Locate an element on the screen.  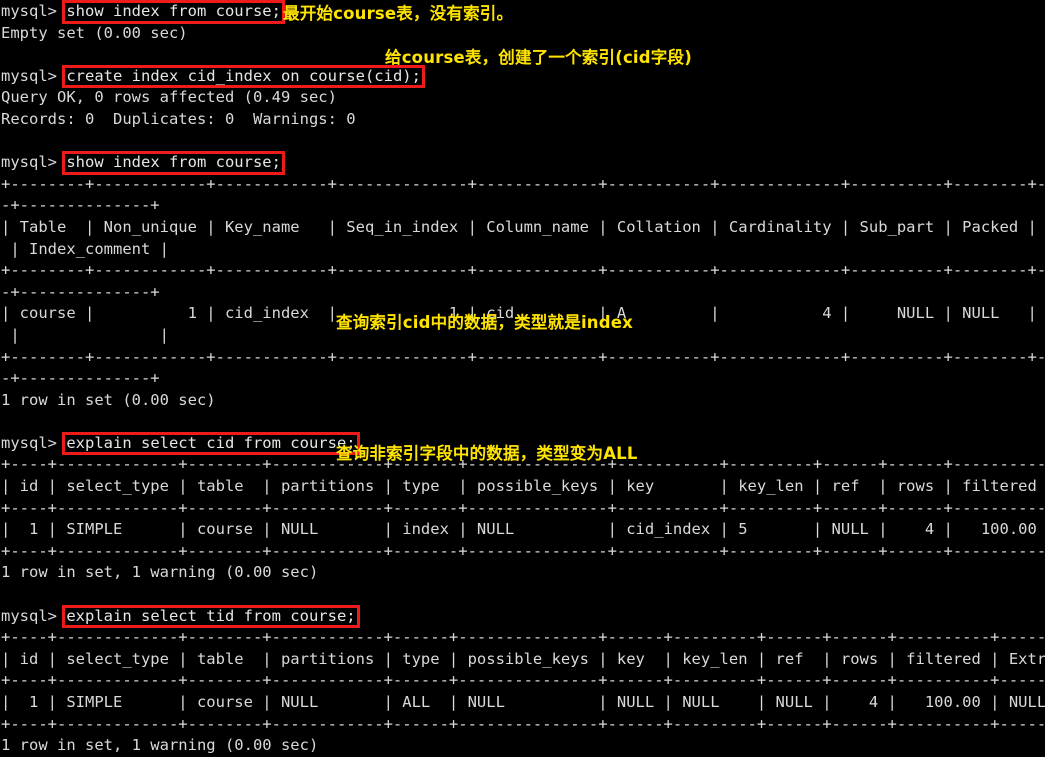
result-records-line: Records: 0 Duplicates: 0 Warnings: 0 is located at coordinates (178, 118).